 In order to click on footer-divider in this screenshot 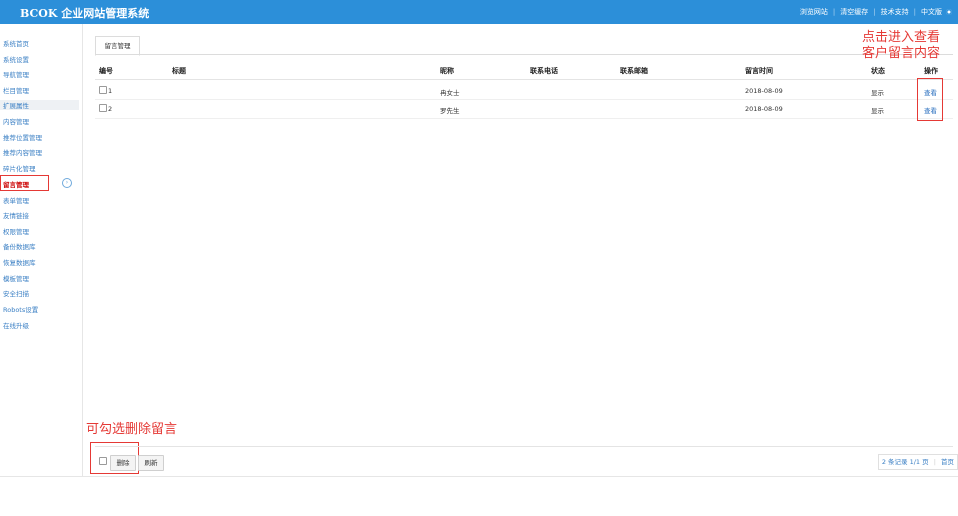, I will do `click(524, 446)`.